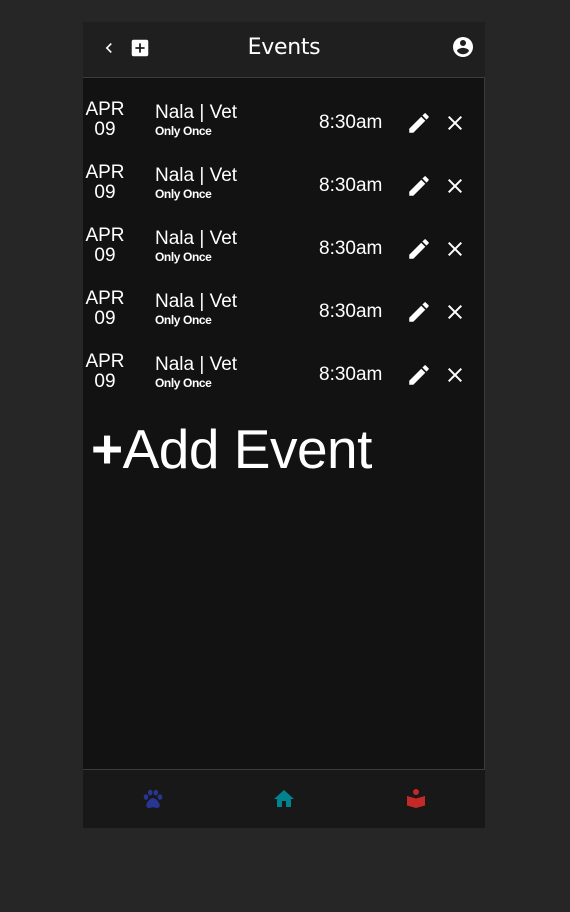  I want to click on account-circle-icon, so click(463, 47).